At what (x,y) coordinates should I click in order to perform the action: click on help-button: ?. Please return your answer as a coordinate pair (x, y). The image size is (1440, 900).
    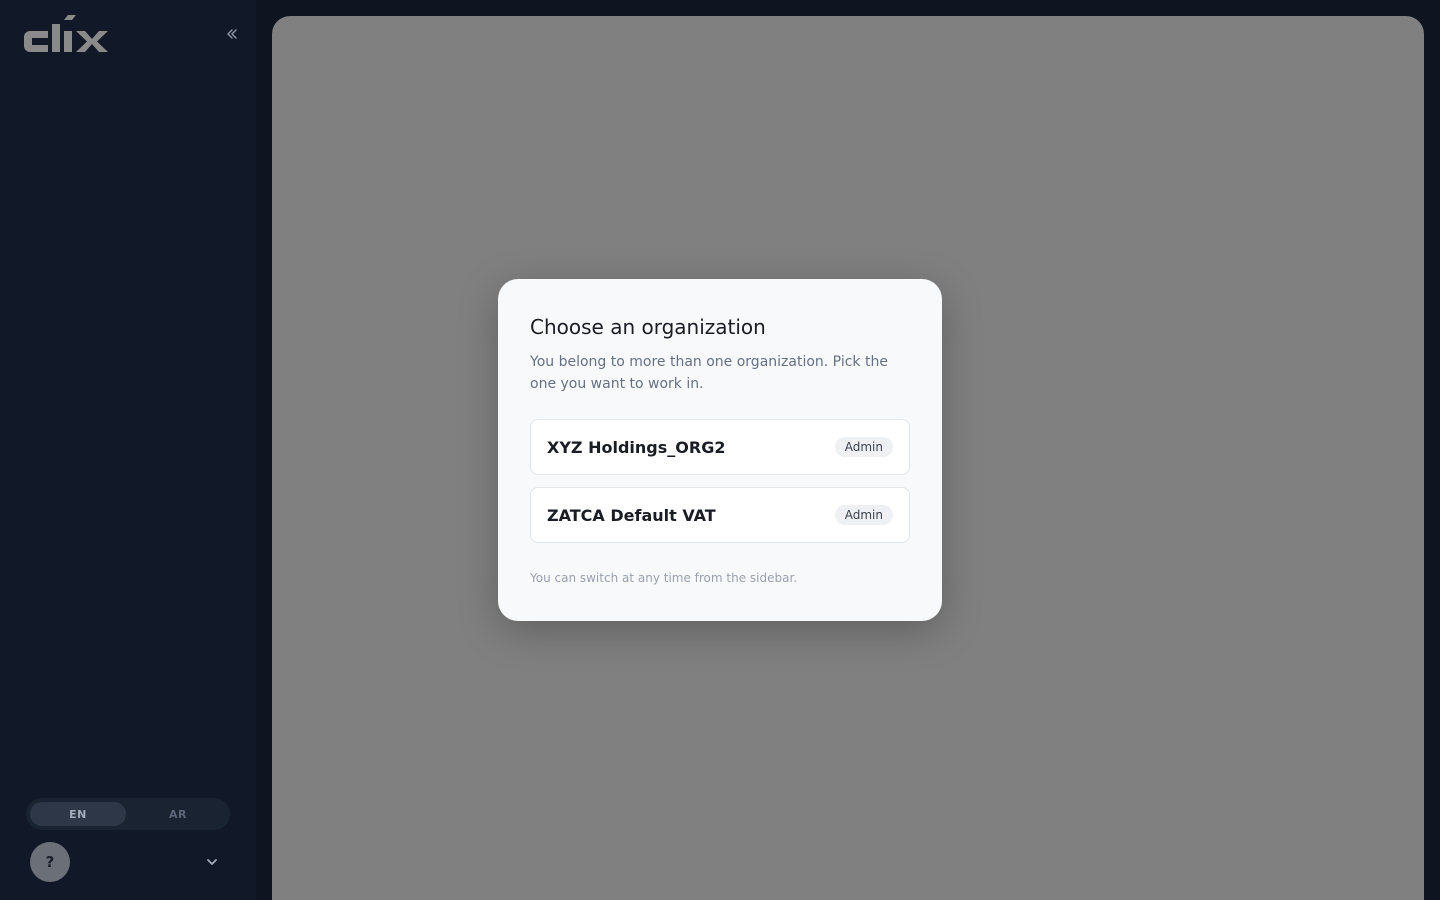
    Looking at the image, I should click on (50, 862).